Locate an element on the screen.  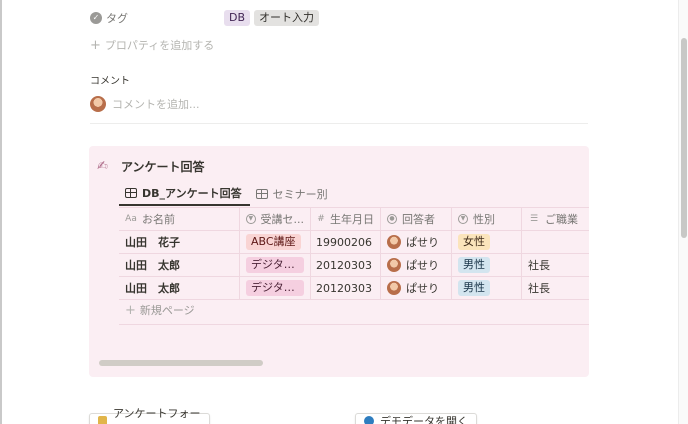
property-row-tags: ✓ タグ DB オート入力 is located at coordinates (206, 18).